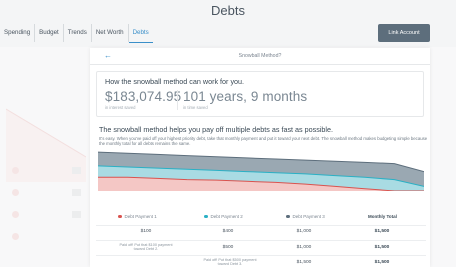 The image size is (456, 267). Describe the element at coordinates (146, 231) in the screenshot. I see `row-1-debt-1: $100` at that location.